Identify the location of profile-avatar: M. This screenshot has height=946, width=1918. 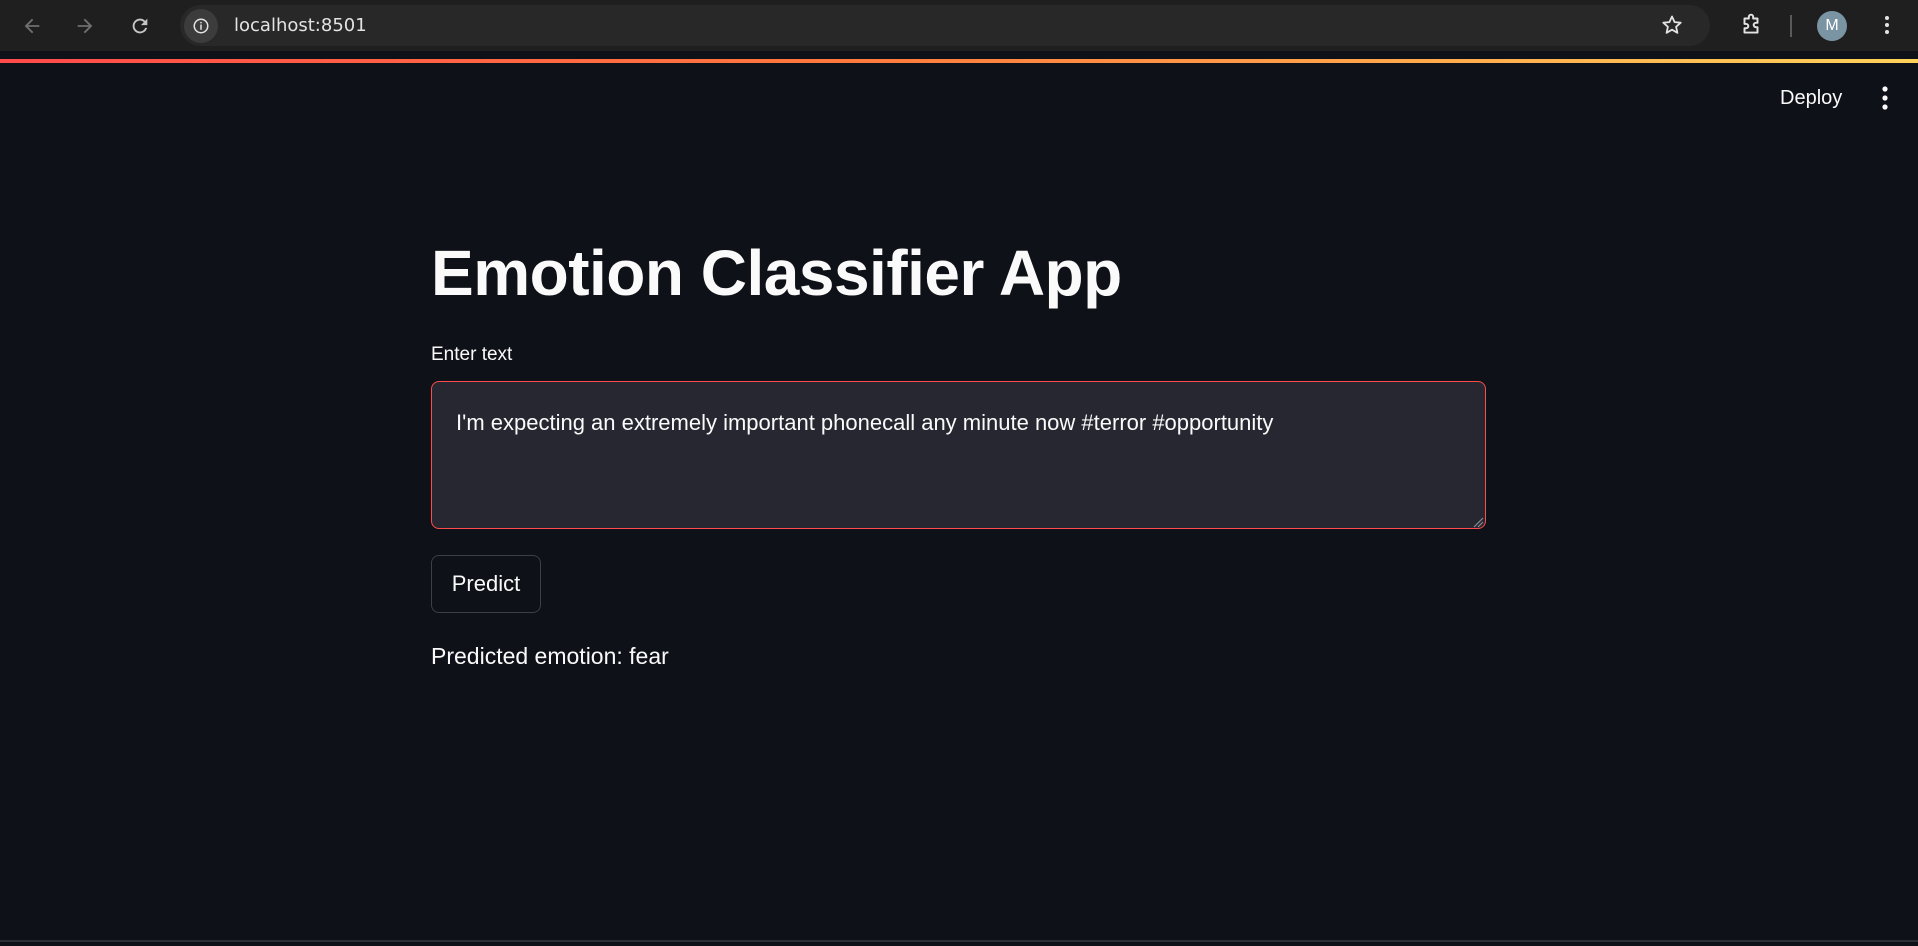
(1832, 26).